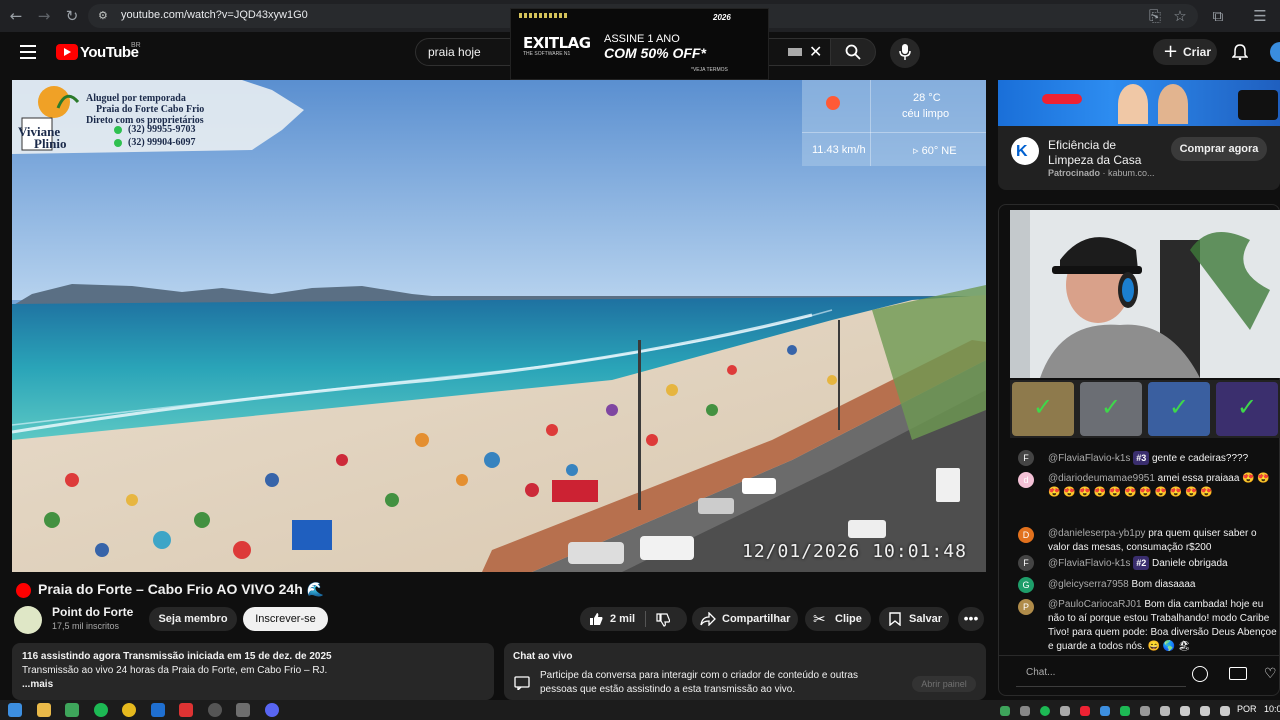 The image size is (1280, 720). I want to click on volume-icon, so click(1205, 711).